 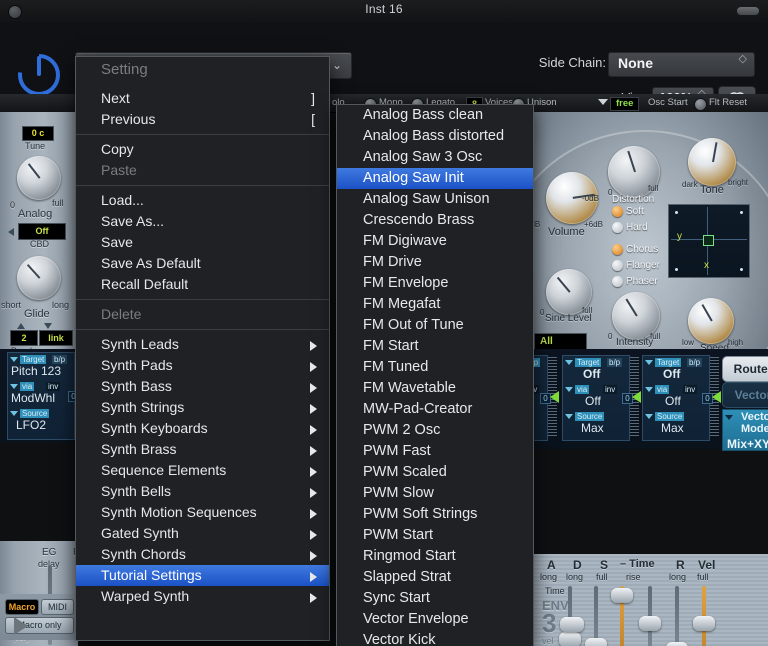 I want to click on preset-item: Slapped Strat, so click(x=435, y=577).